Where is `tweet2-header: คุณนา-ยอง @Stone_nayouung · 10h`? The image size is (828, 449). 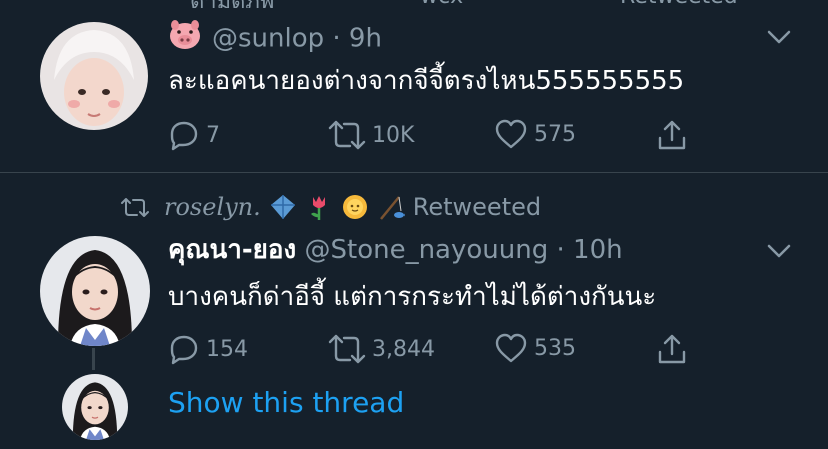
tweet2-header: คุณนา-ยอง @Stone_nayouung · 10h is located at coordinates (395, 250).